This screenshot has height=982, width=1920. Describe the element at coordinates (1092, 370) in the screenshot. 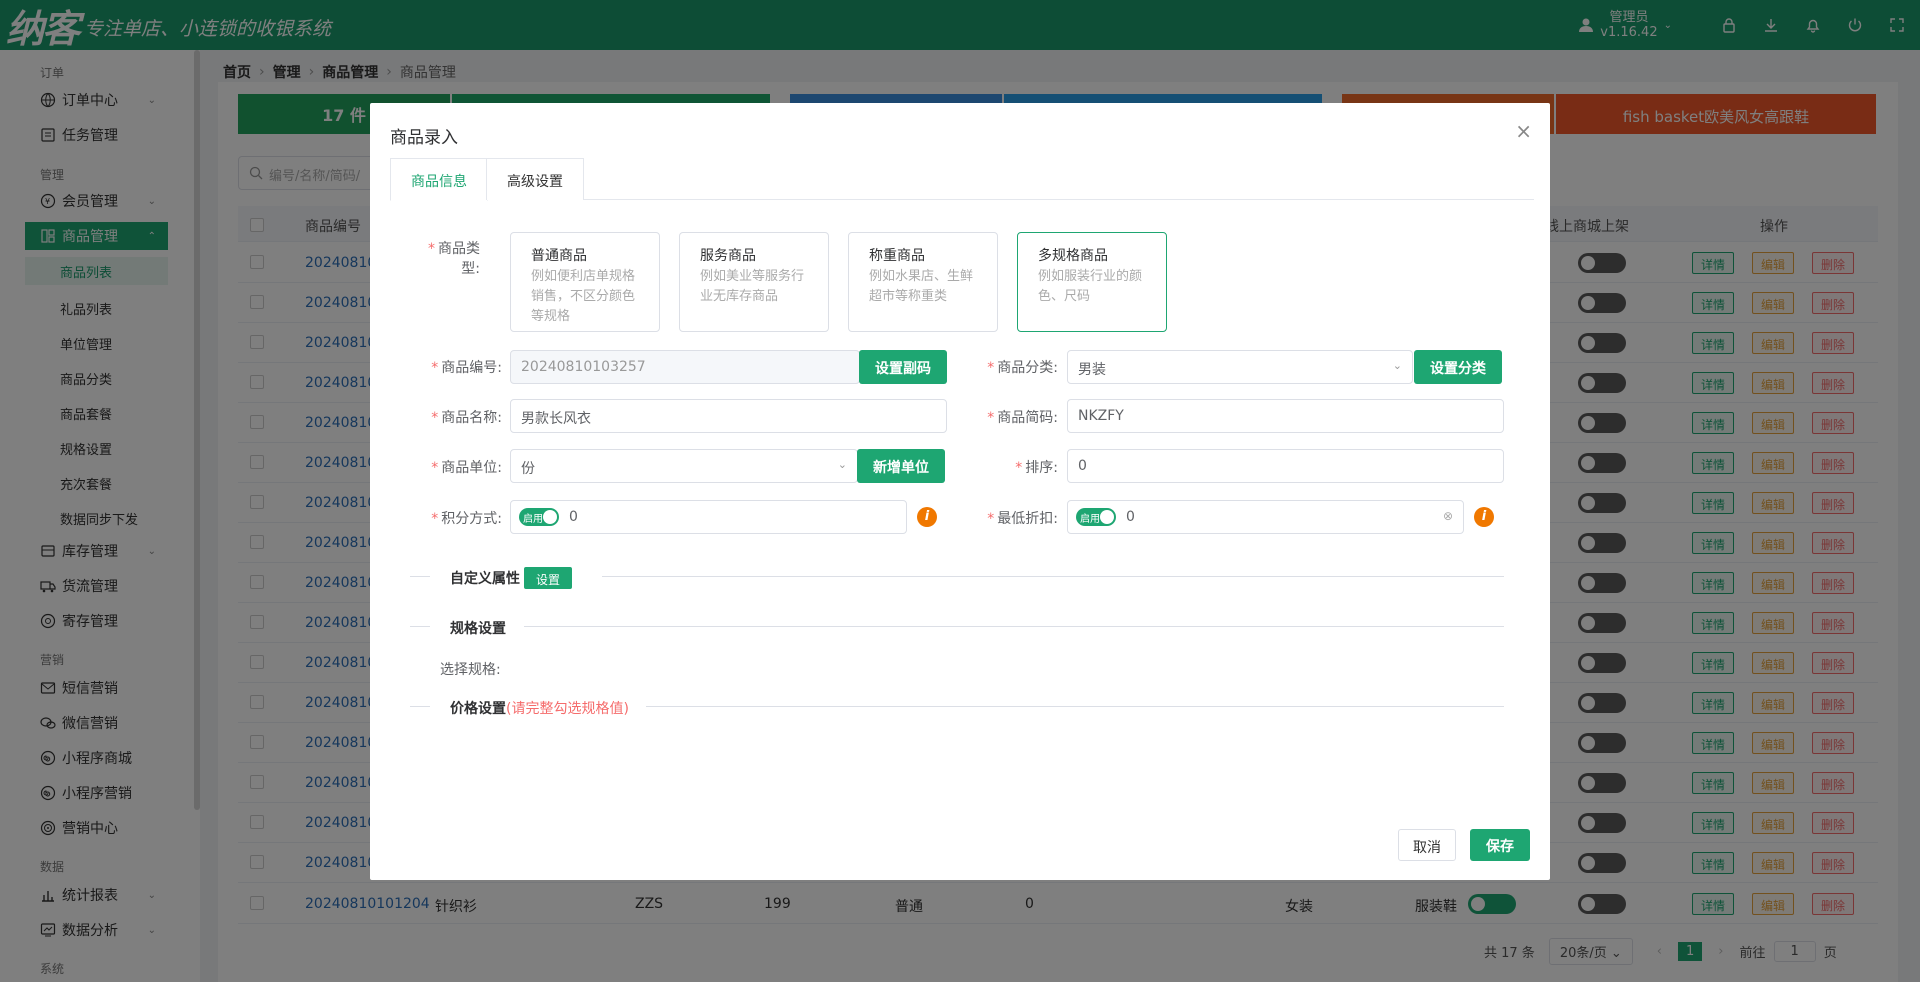

I see `category-value: 男装` at that location.